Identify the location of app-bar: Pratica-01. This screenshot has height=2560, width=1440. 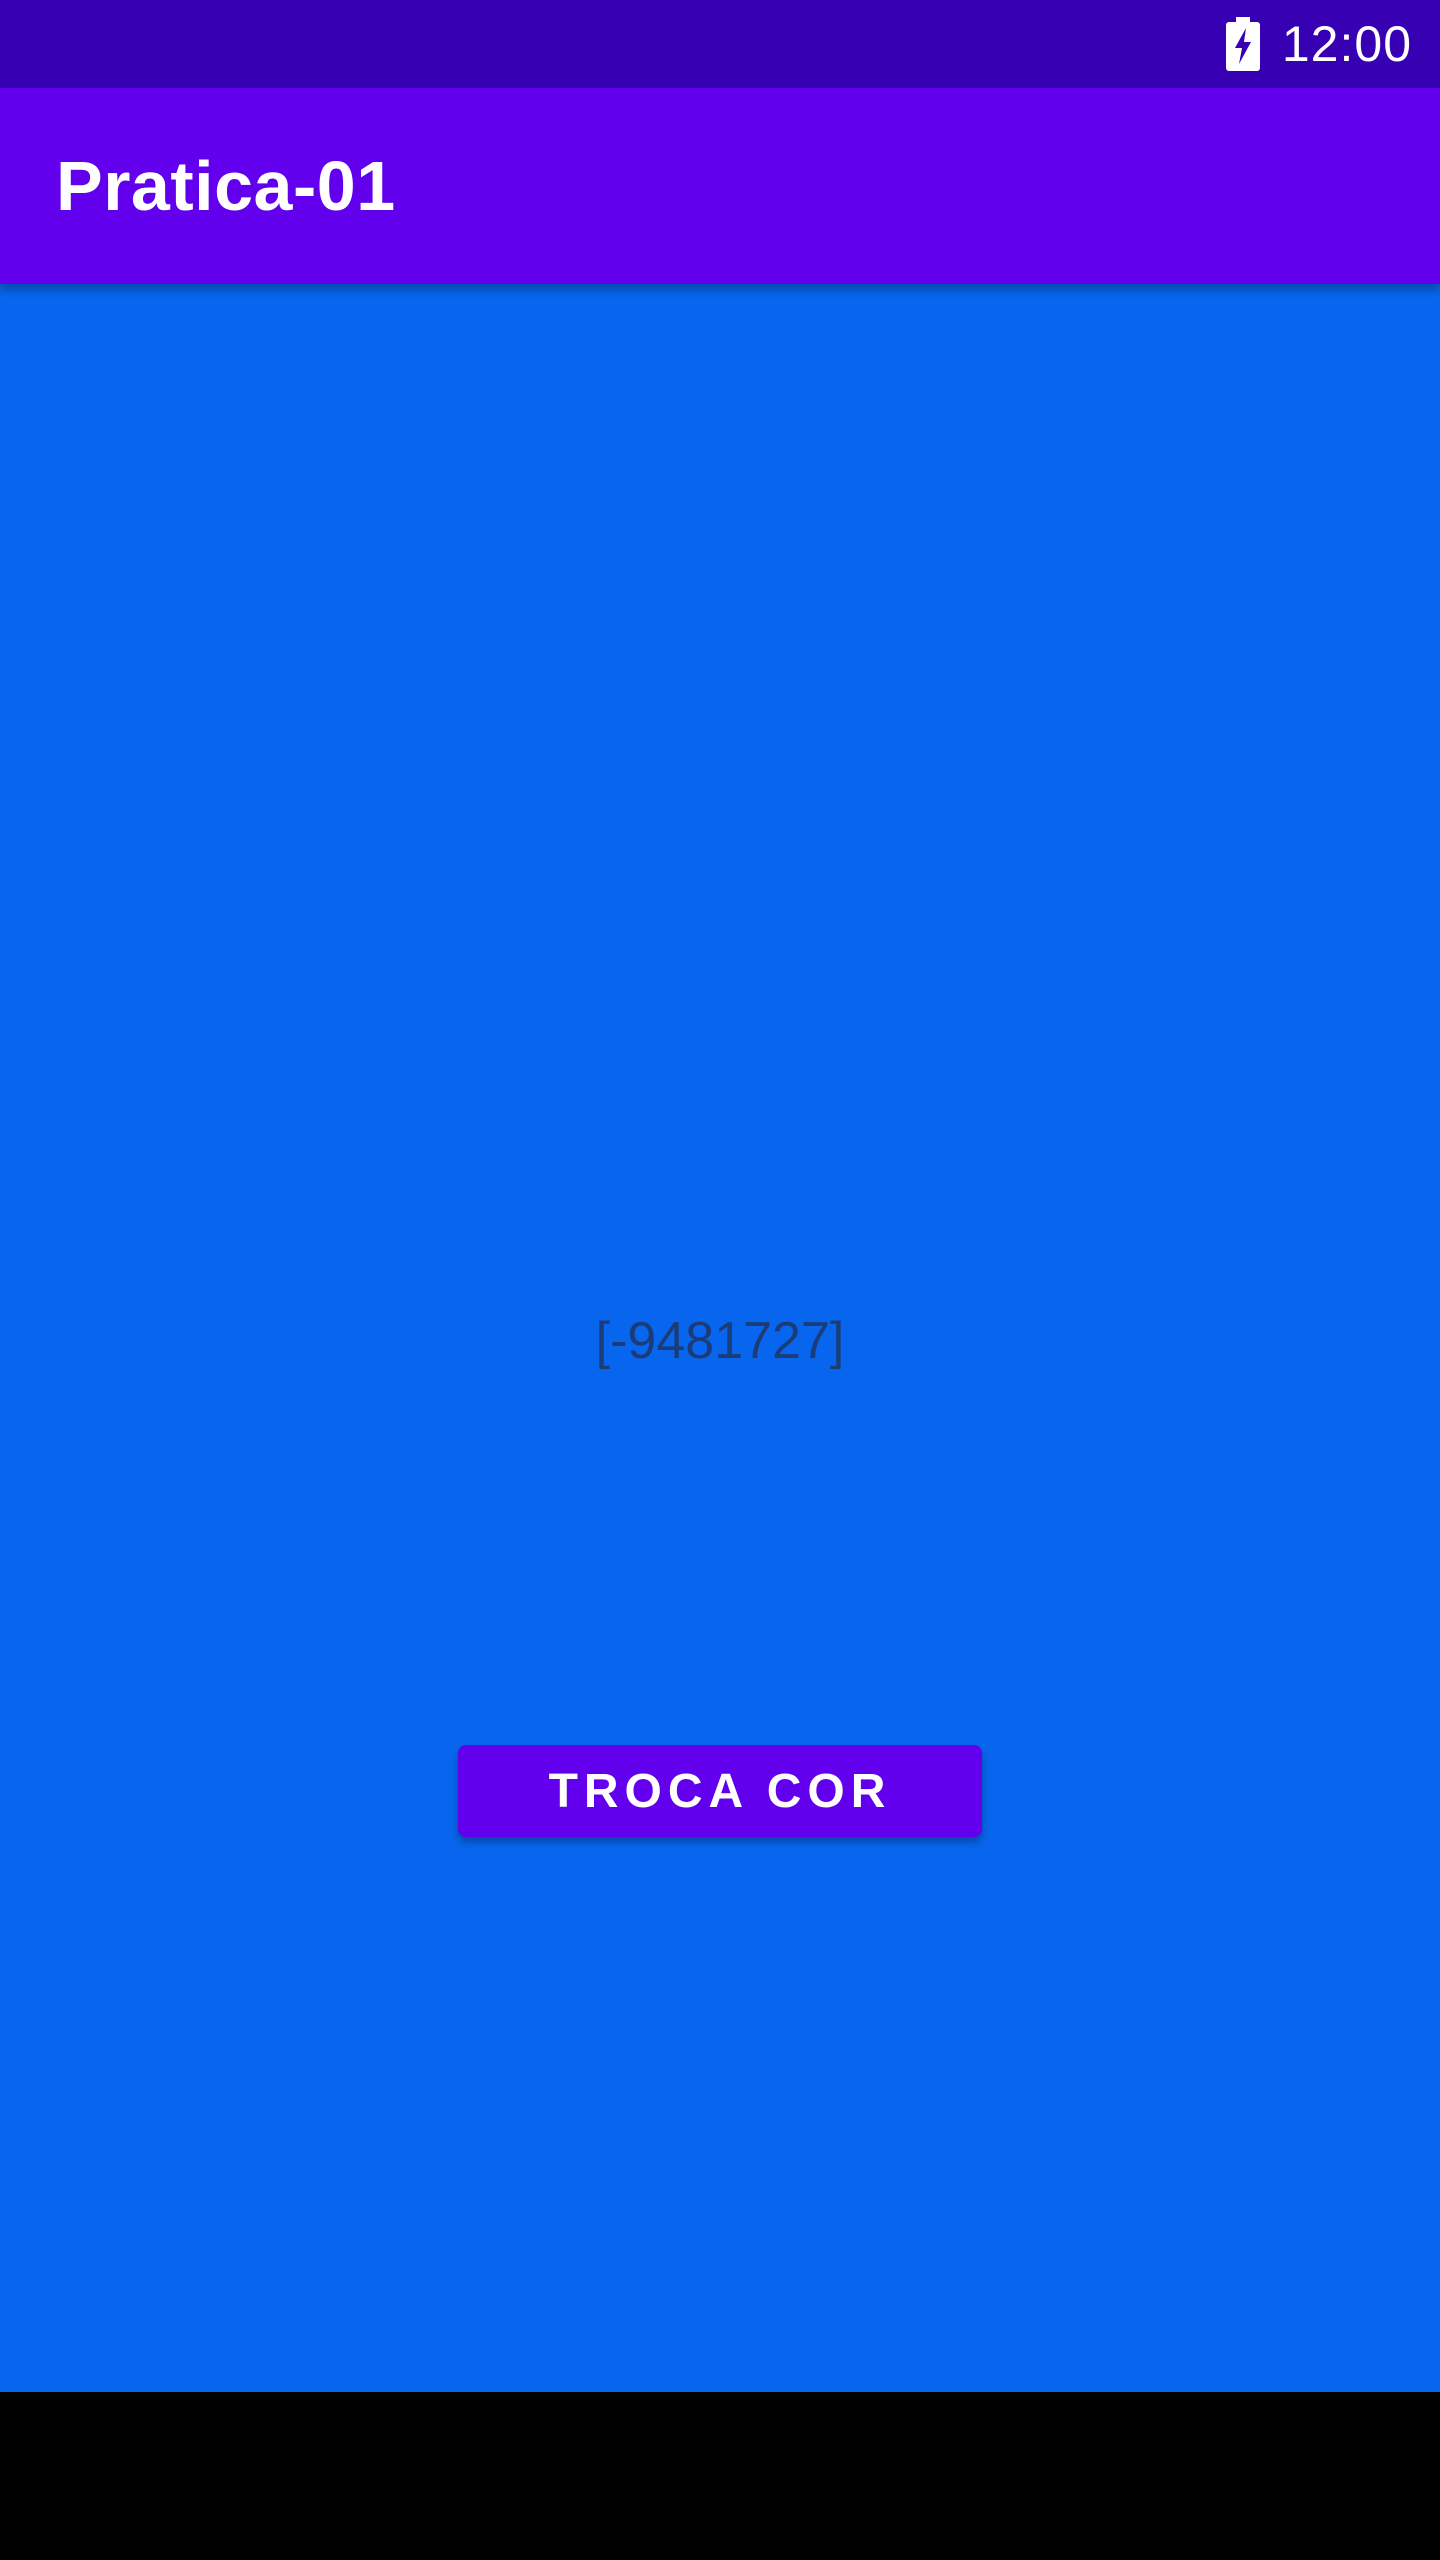
(720, 186).